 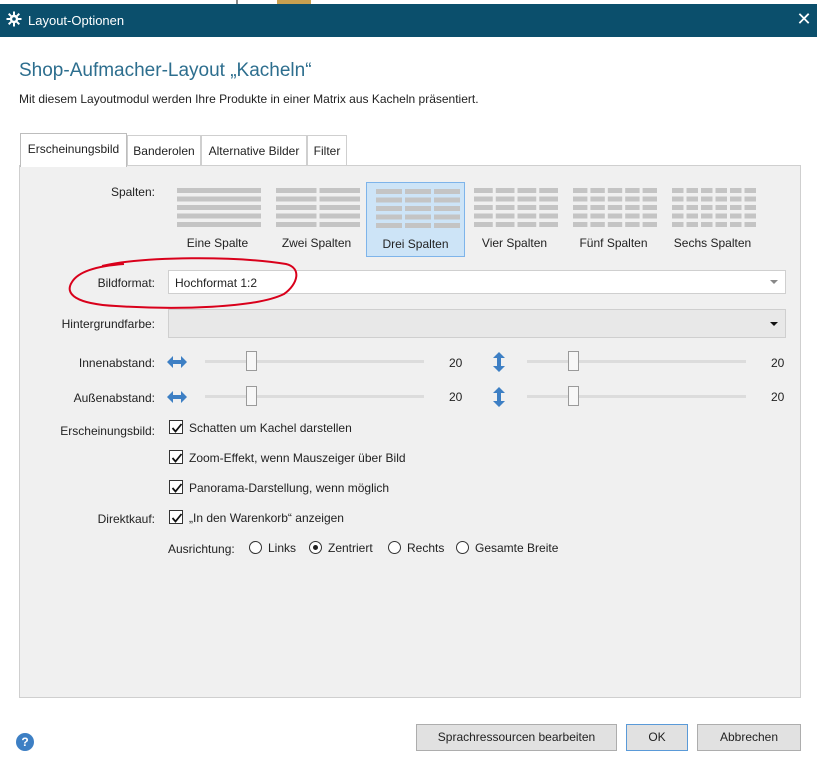 What do you see at coordinates (114, 398) in the screenshot?
I see `outer-padding-label: Außenabstand:` at bounding box center [114, 398].